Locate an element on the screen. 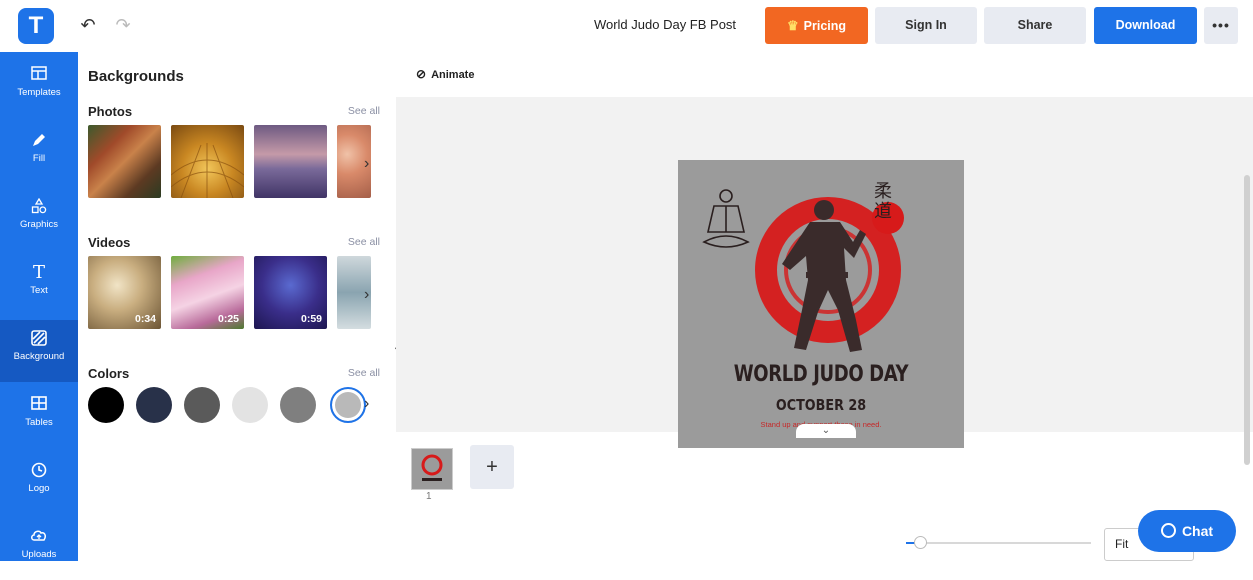  panel-title: Backgrounds is located at coordinates (136, 76).